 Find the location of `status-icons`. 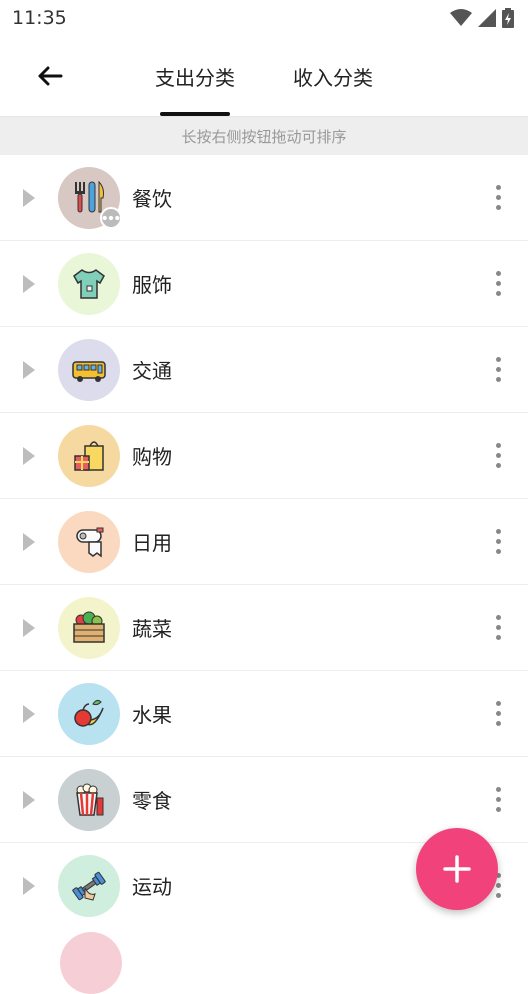

status-icons is located at coordinates (482, 18).